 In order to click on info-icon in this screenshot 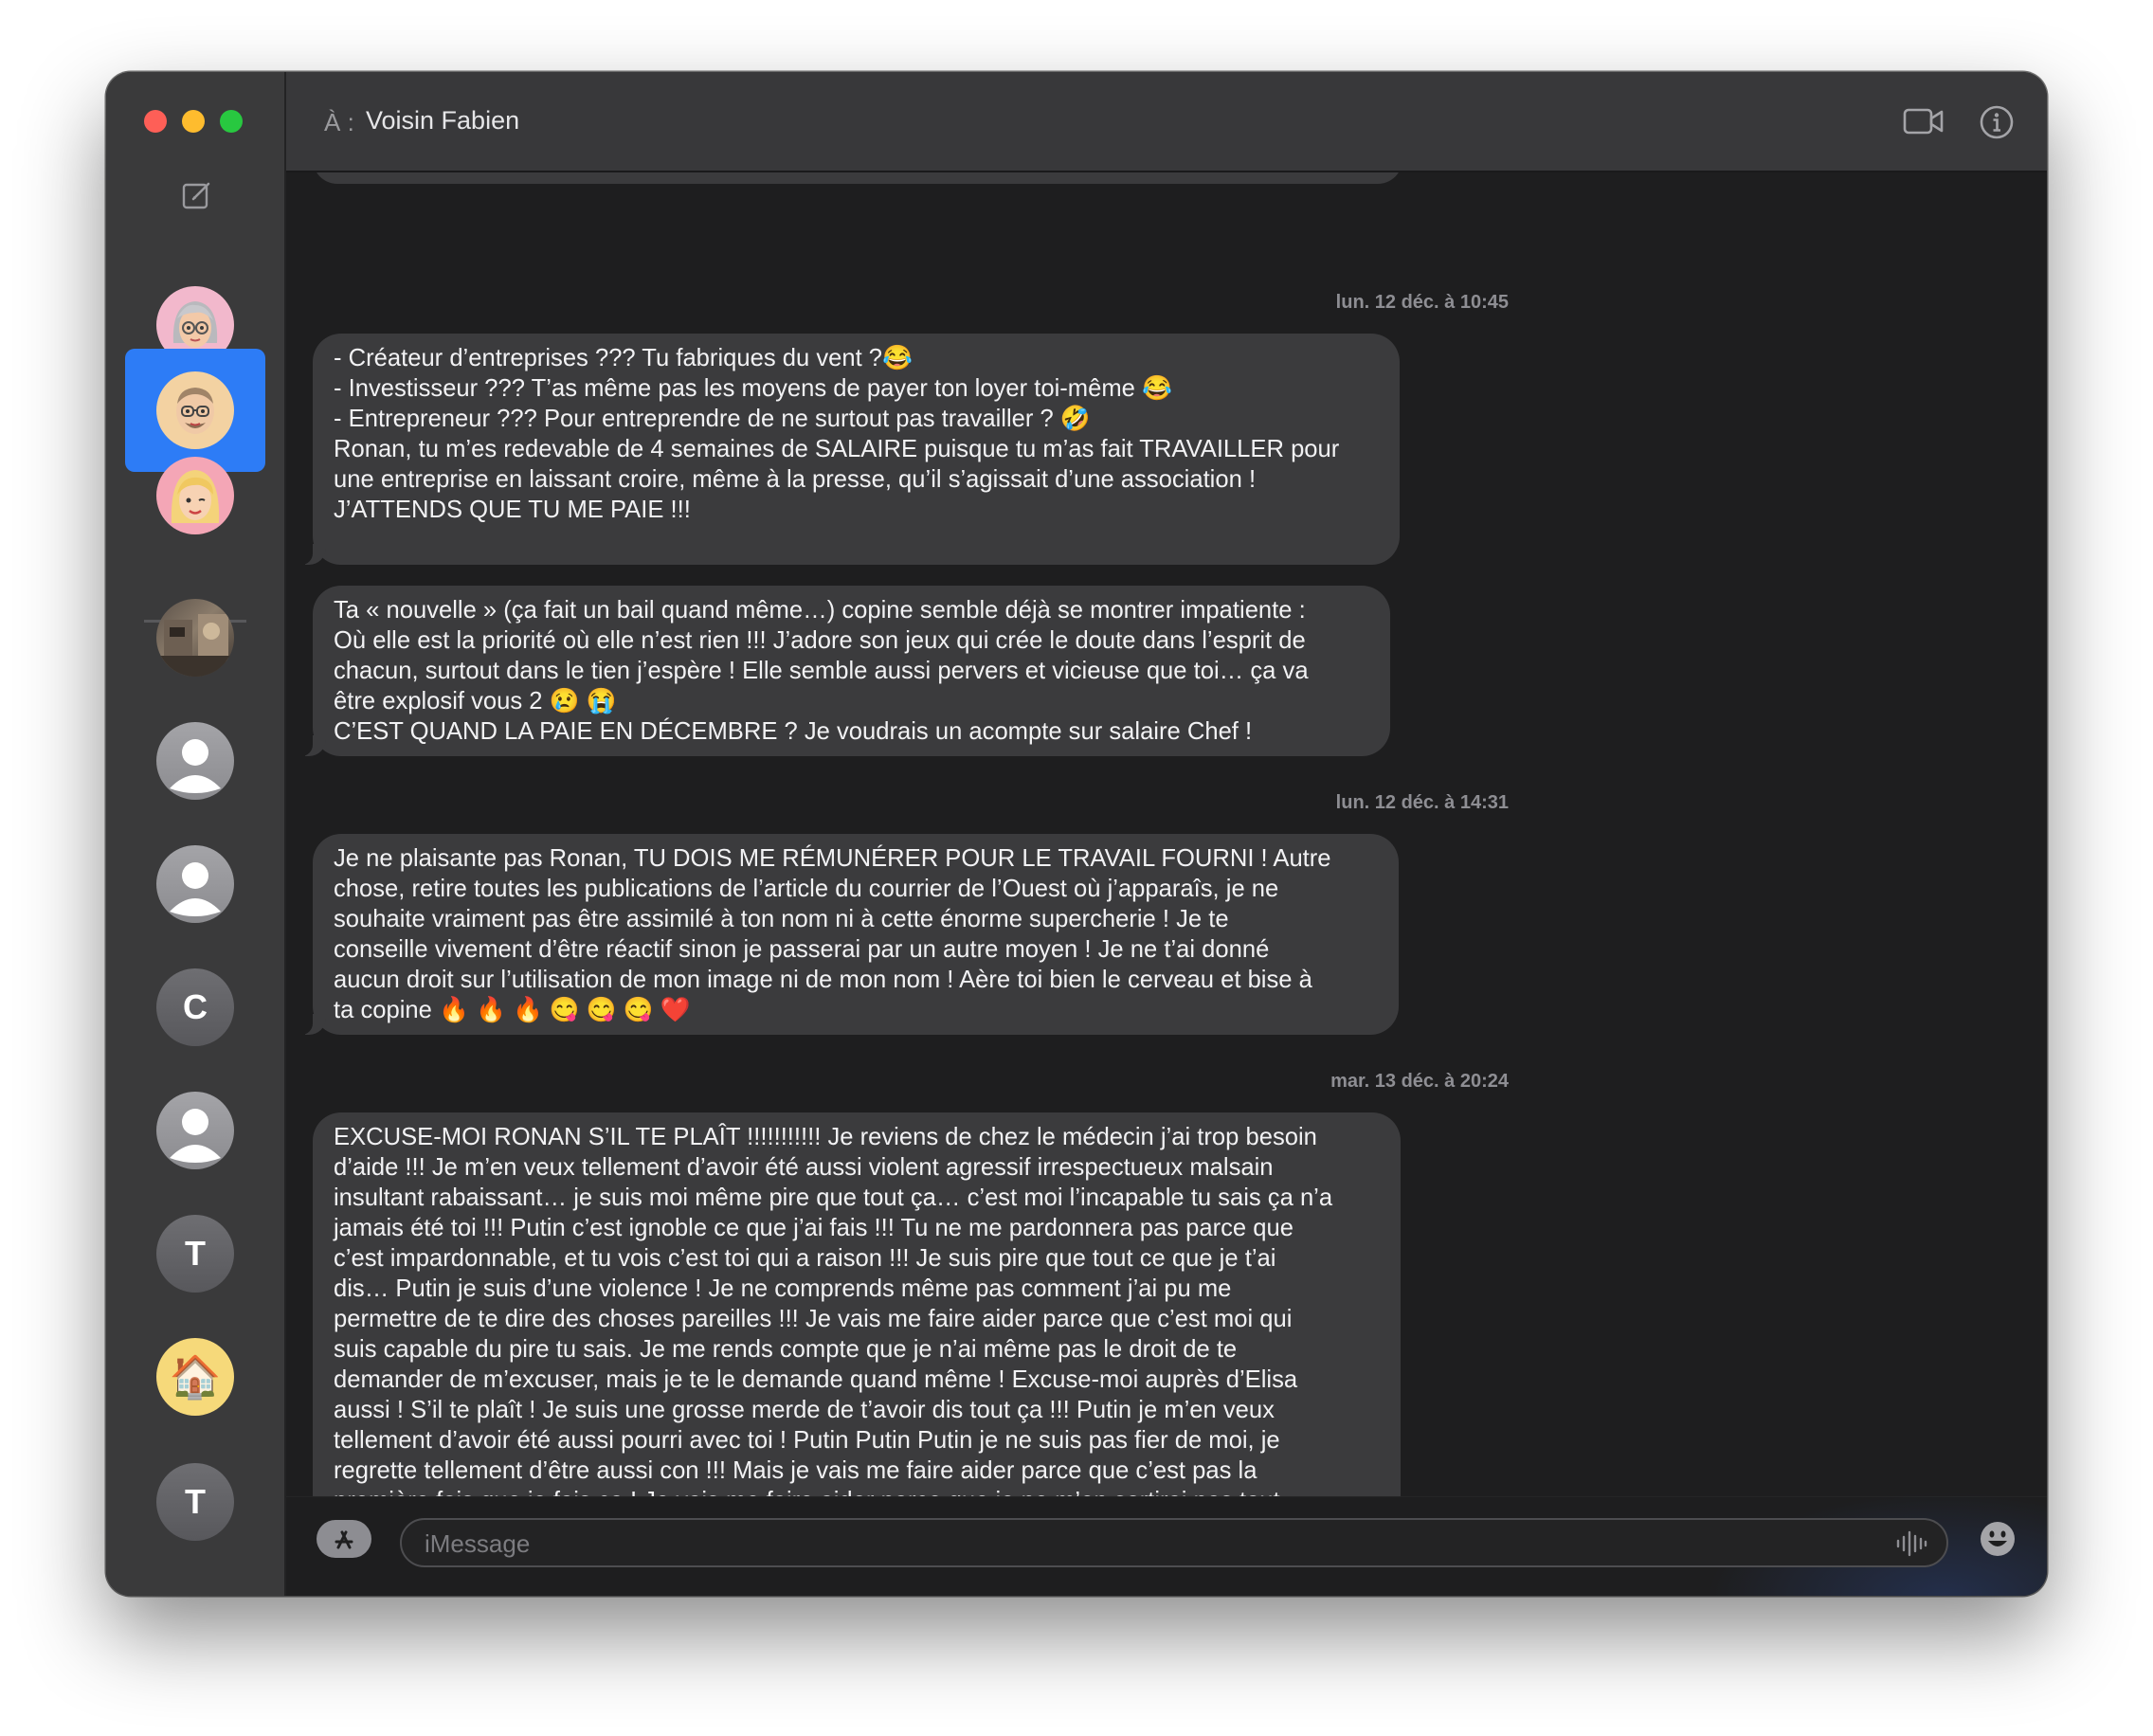, I will do `click(1997, 124)`.